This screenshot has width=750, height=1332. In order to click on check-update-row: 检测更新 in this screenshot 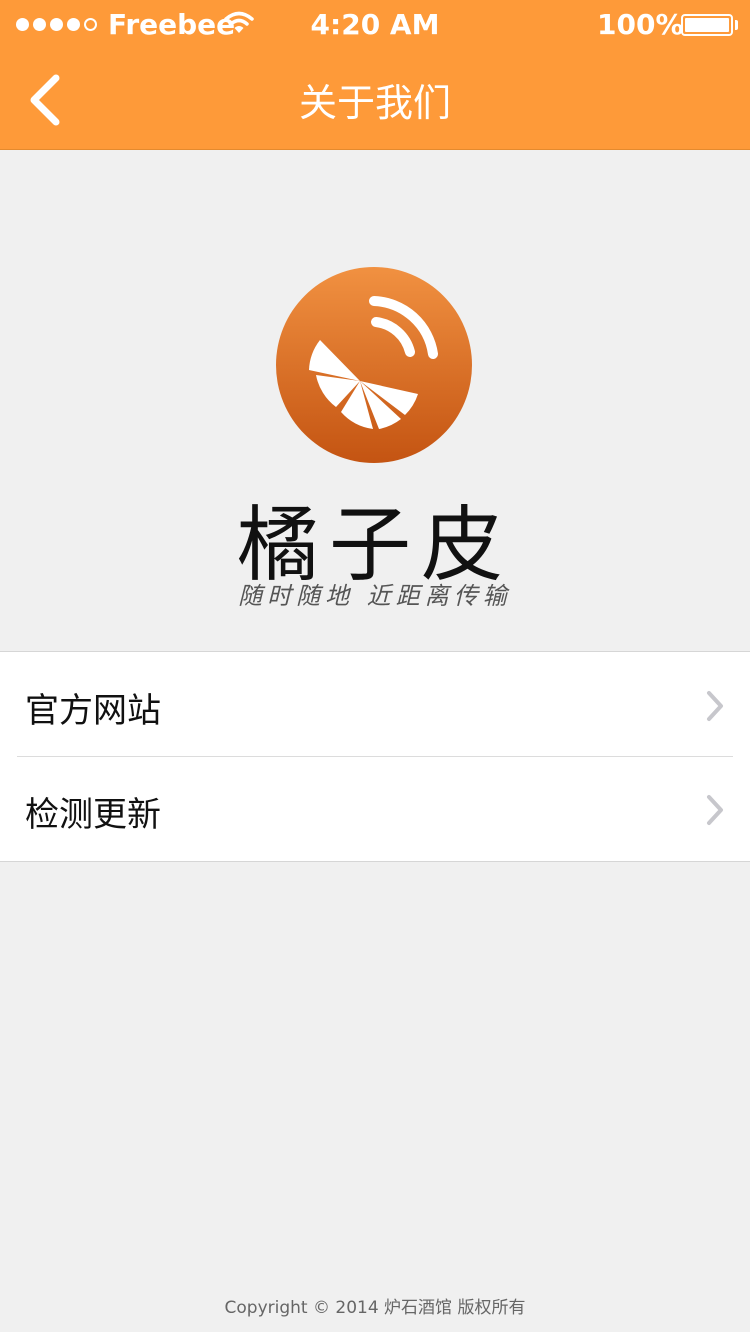, I will do `click(375, 808)`.